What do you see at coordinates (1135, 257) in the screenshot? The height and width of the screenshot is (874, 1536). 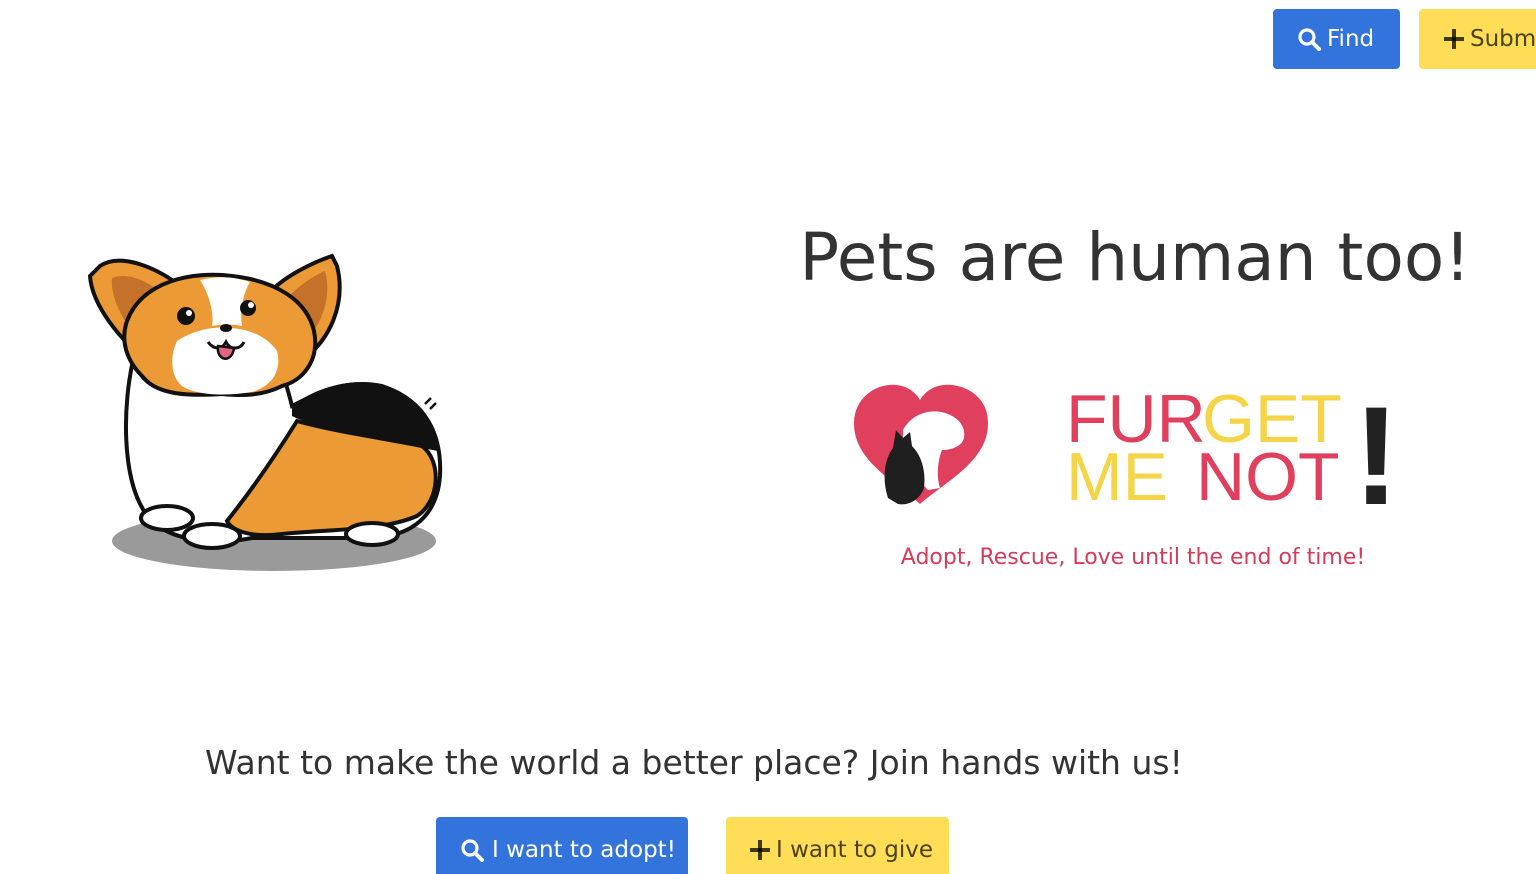 I see `hero-title: Pets are human too!` at bounding box center [1135, 257].